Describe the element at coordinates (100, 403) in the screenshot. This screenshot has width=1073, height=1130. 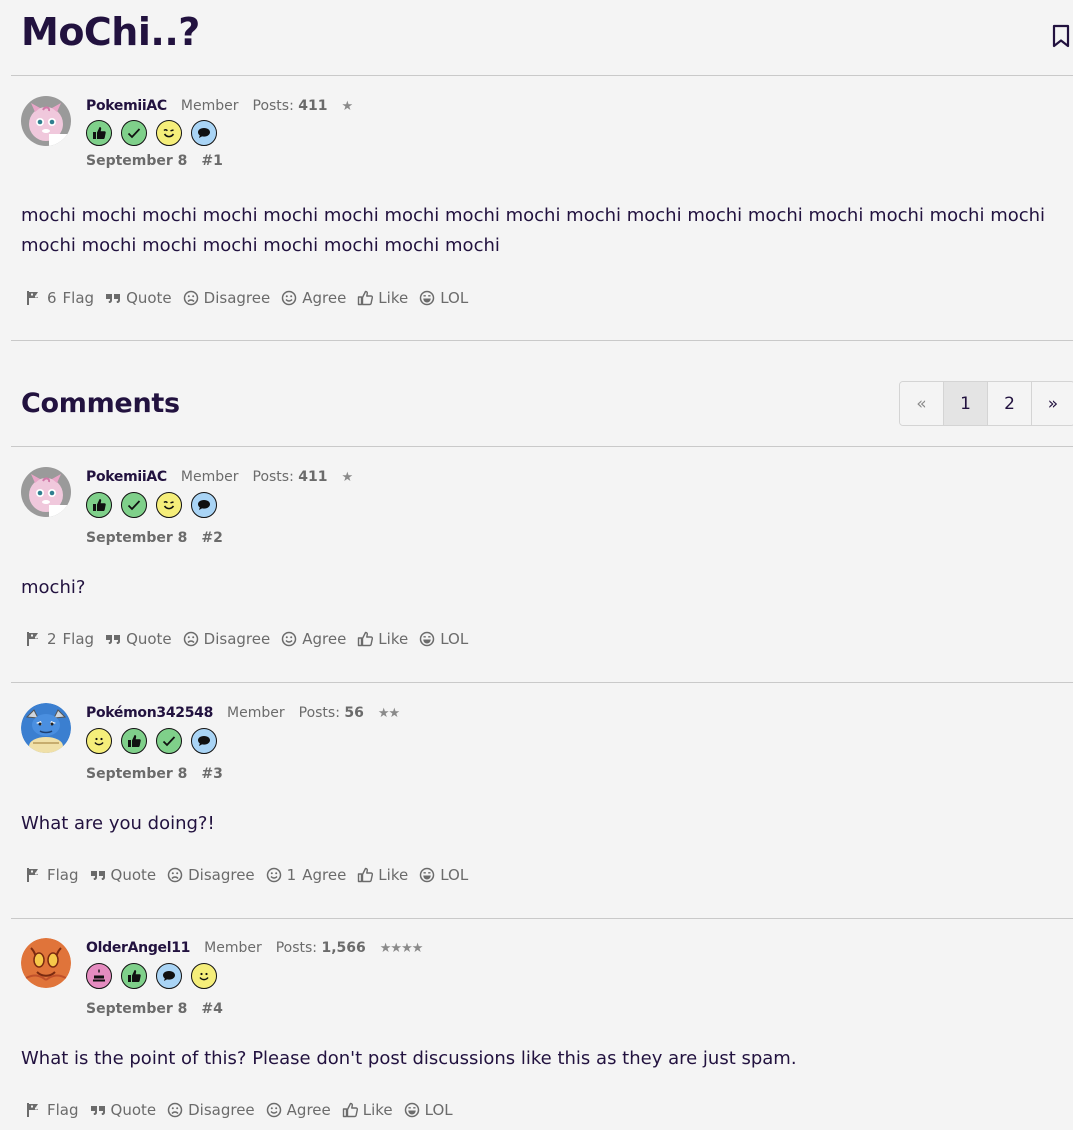
I see `comments-heading: Comments` at that location.